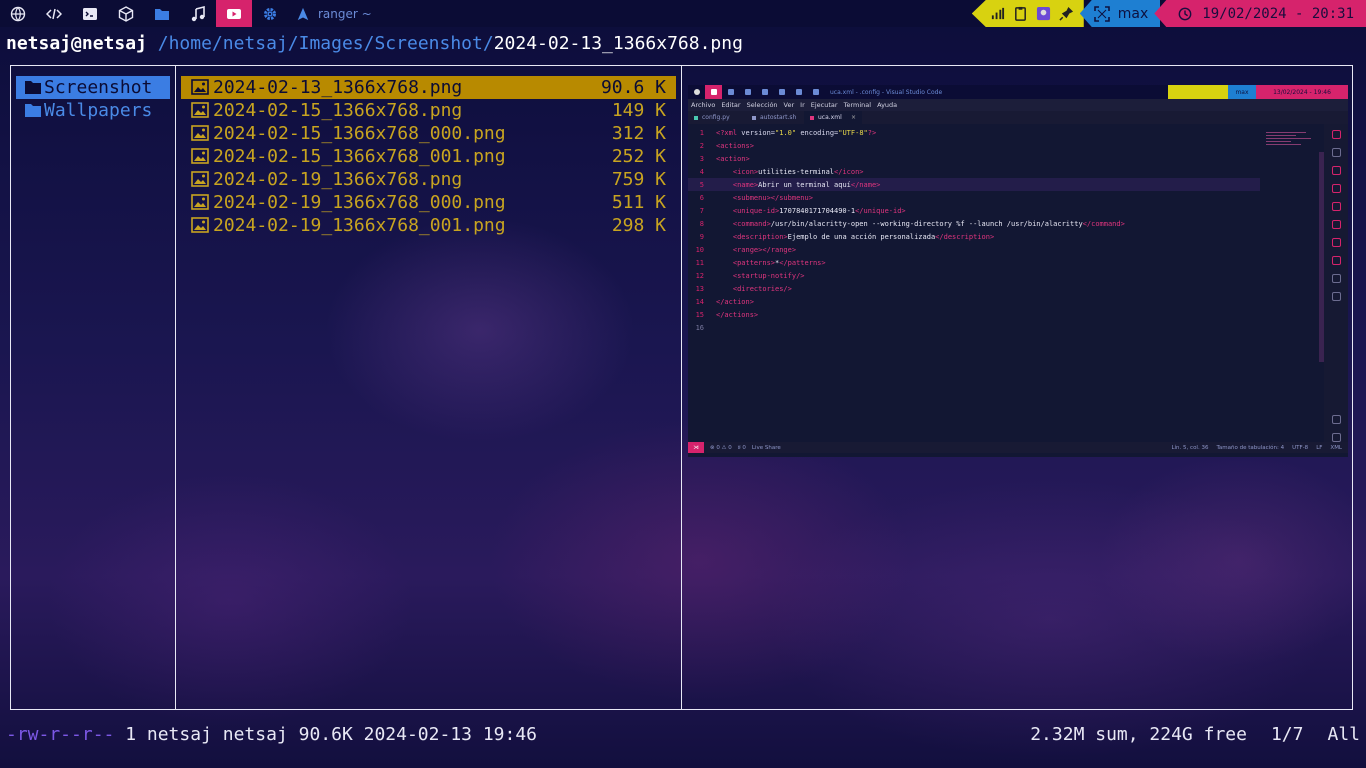 The width and height of the screenshot is (1366, 768). What do you see at coordinates (633, 87) in the screenshot?
I see `file-size: 90.6 K` at bounding box center [633, 87].